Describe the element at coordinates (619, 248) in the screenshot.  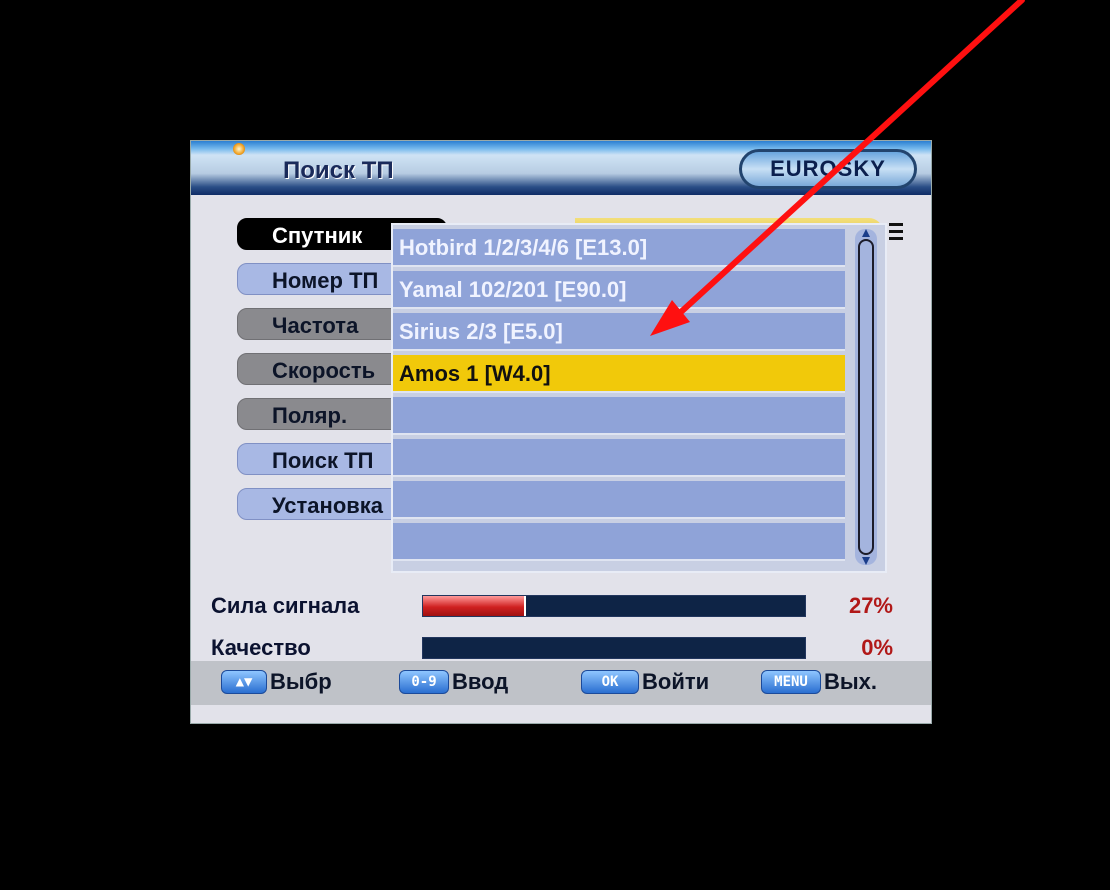
I see `list-item: Hotbird 1/2/3/4/6 [E13.0]` at that location.